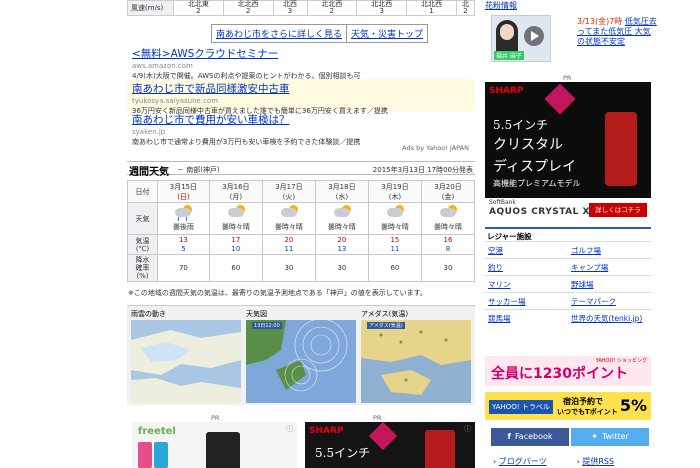  I want to click on banner-text: 全員に1230ポイント, so click(559, 374).